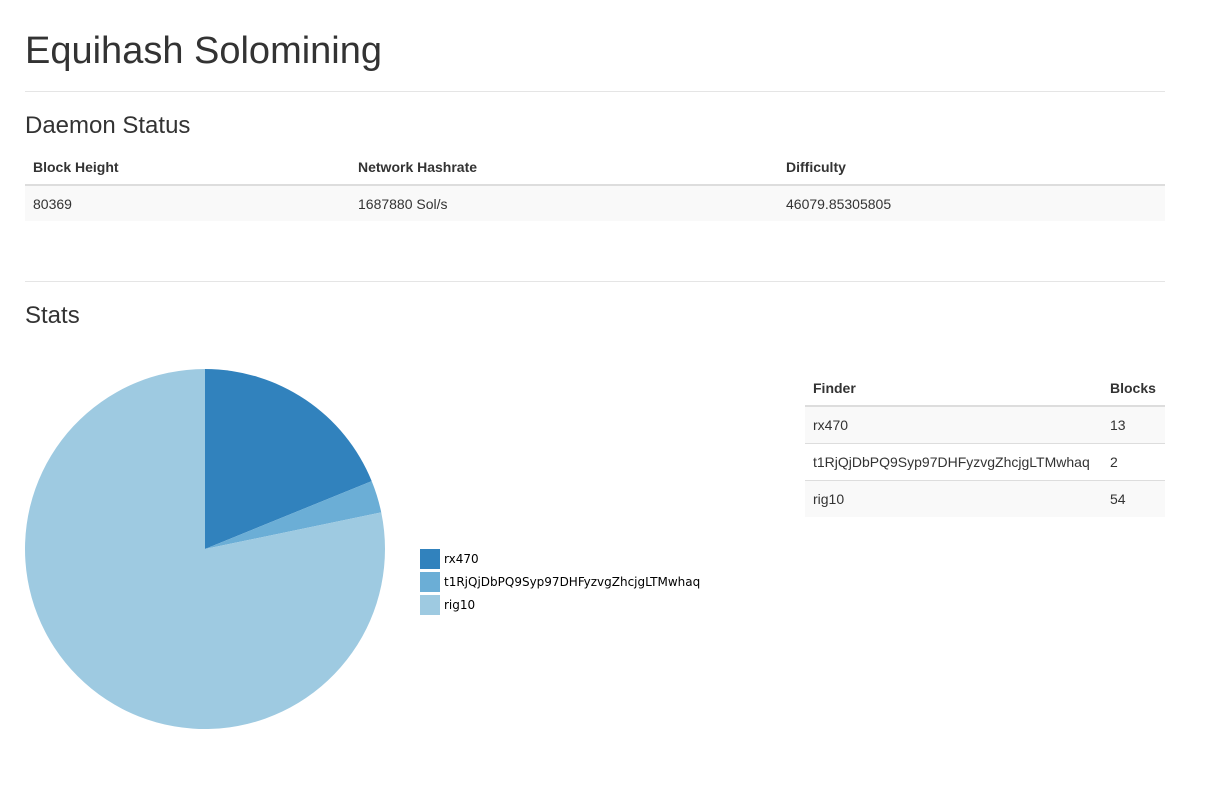 The height and width of the screenshot is (793, 1209). I want to click on finder-header: Finder, so click(953, 388).